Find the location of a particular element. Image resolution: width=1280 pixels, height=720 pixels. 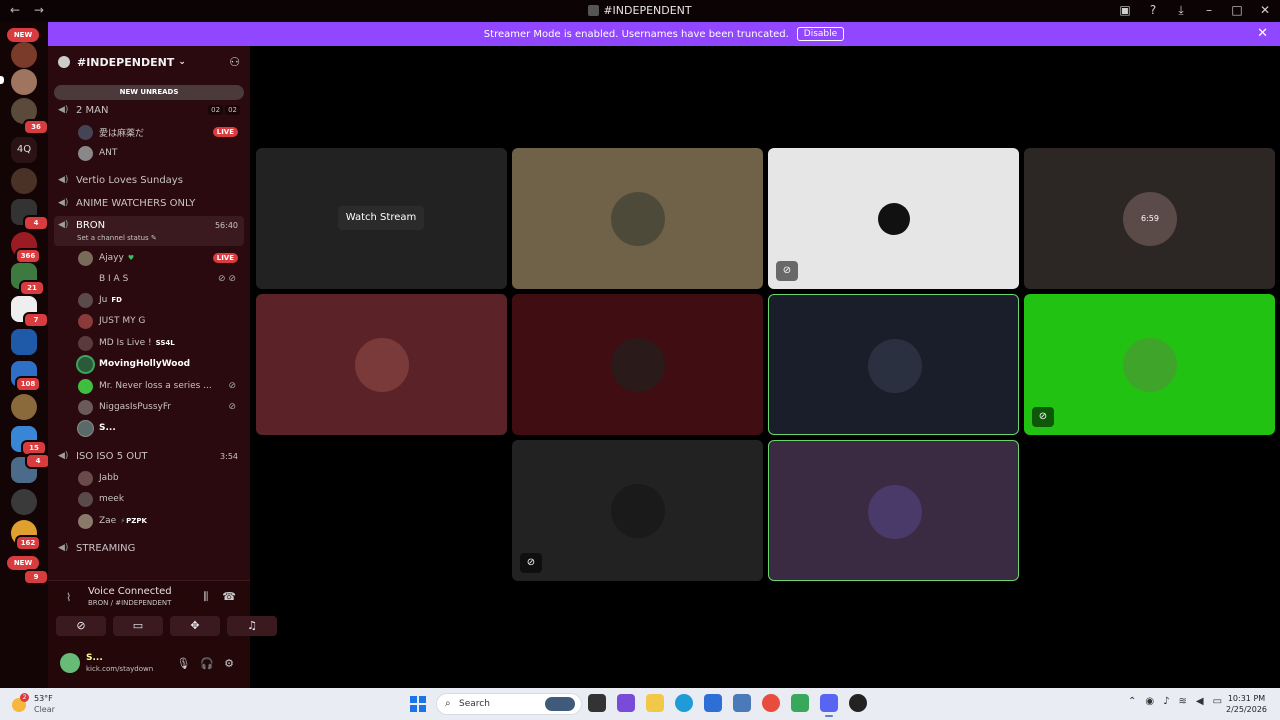

camera-off-icon: ⊘ is located at coordinates (81, 626).